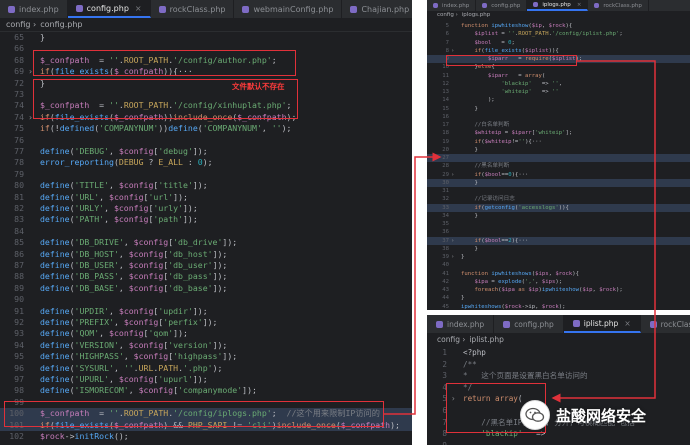  What do you see at coordinates (445, 182) in the screenshot?
I see `line-number: 30` at bounding box center [445, 182].